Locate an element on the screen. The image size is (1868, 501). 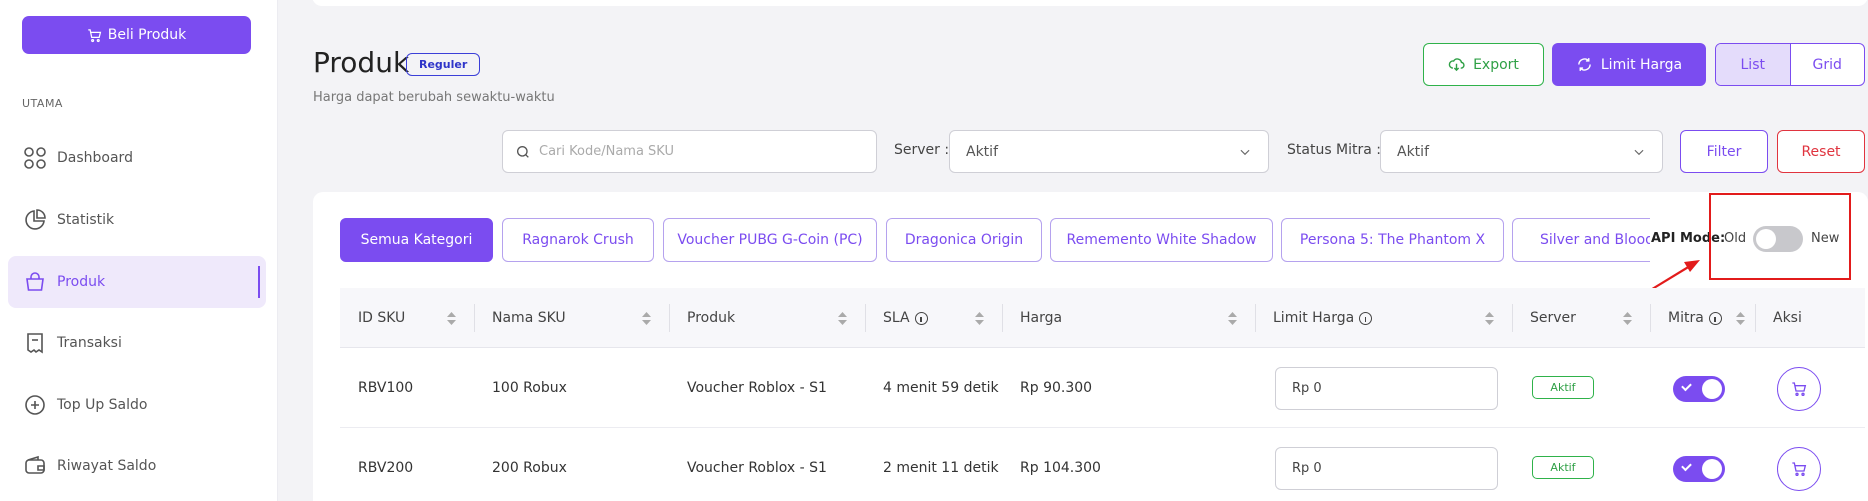
buy-product-button: Beli Produk is located at coordinates (136, 35).